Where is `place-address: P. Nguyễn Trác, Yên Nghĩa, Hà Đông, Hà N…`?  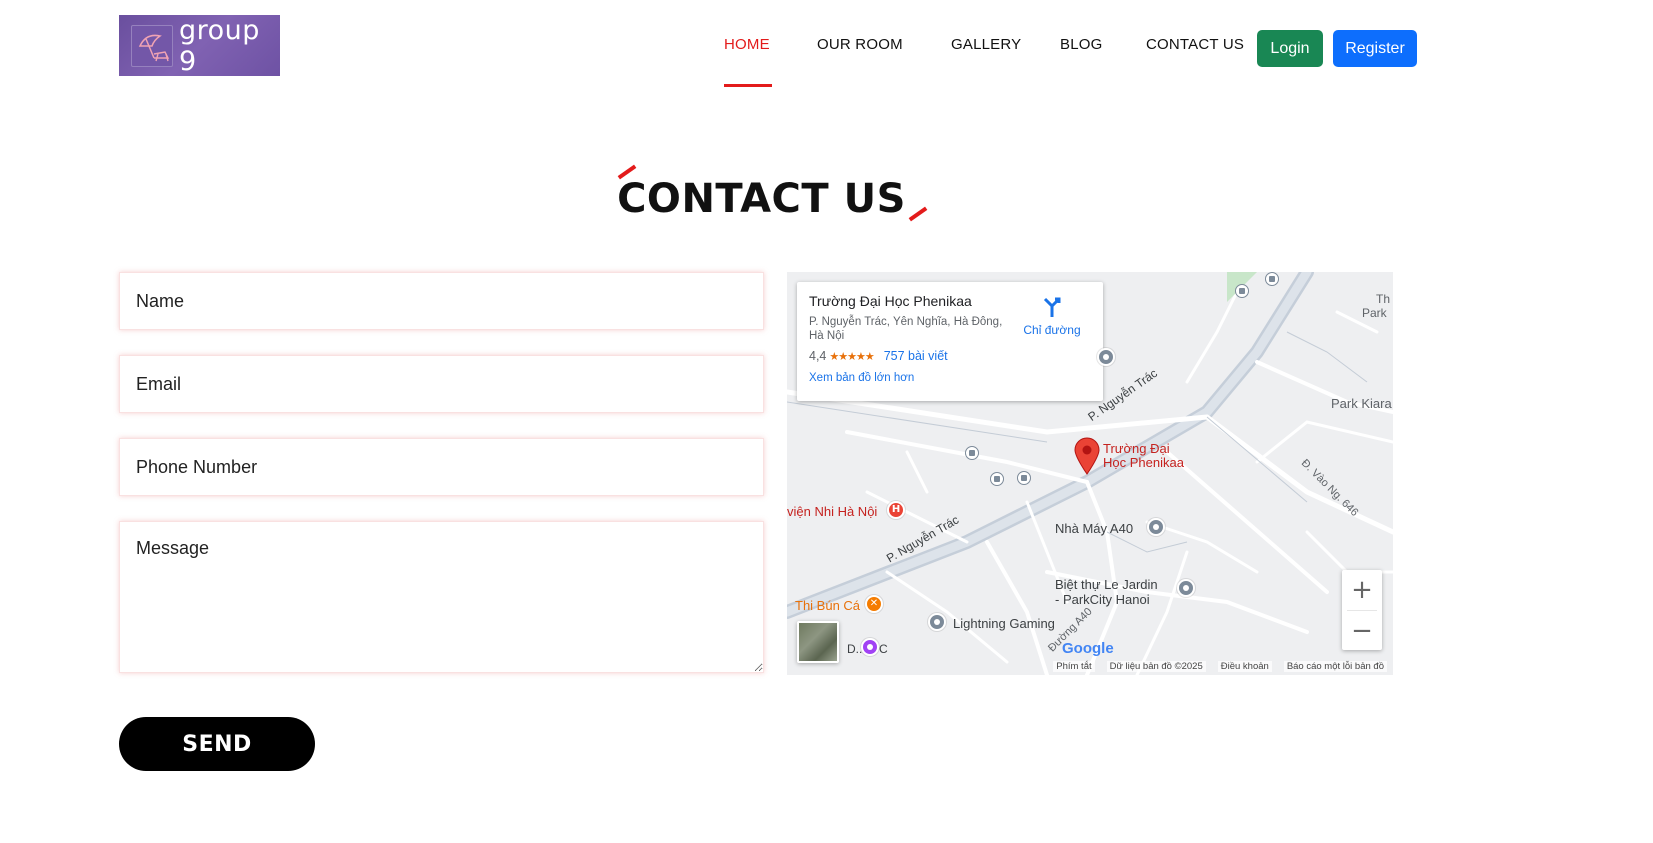
place-address: P. Nguyễn Trác, Yên Nghĩa, Hà Đông, Hà N… is located at coordinates (906, 329).